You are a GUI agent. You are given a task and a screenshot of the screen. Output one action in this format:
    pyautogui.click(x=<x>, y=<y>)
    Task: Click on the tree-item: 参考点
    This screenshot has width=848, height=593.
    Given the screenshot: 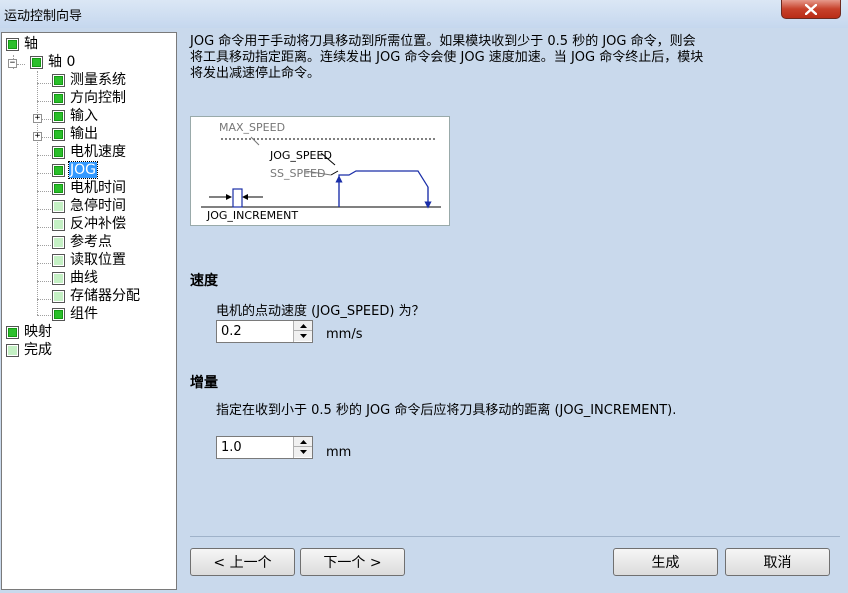 What is the action you would take?
    pyautogui.click(x=82, y=242)
    